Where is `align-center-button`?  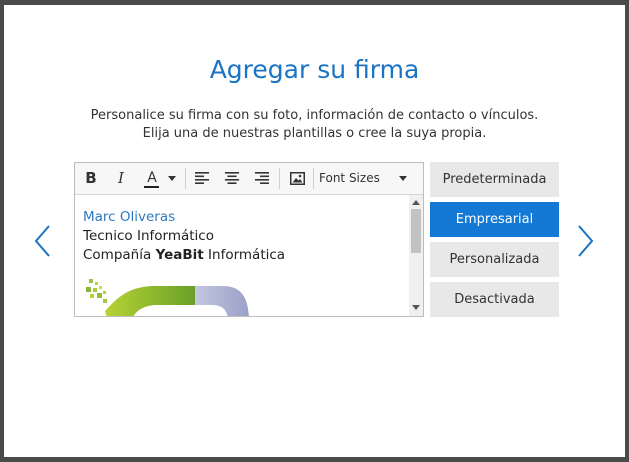
align-center-button is located at coordinates (232, 178).